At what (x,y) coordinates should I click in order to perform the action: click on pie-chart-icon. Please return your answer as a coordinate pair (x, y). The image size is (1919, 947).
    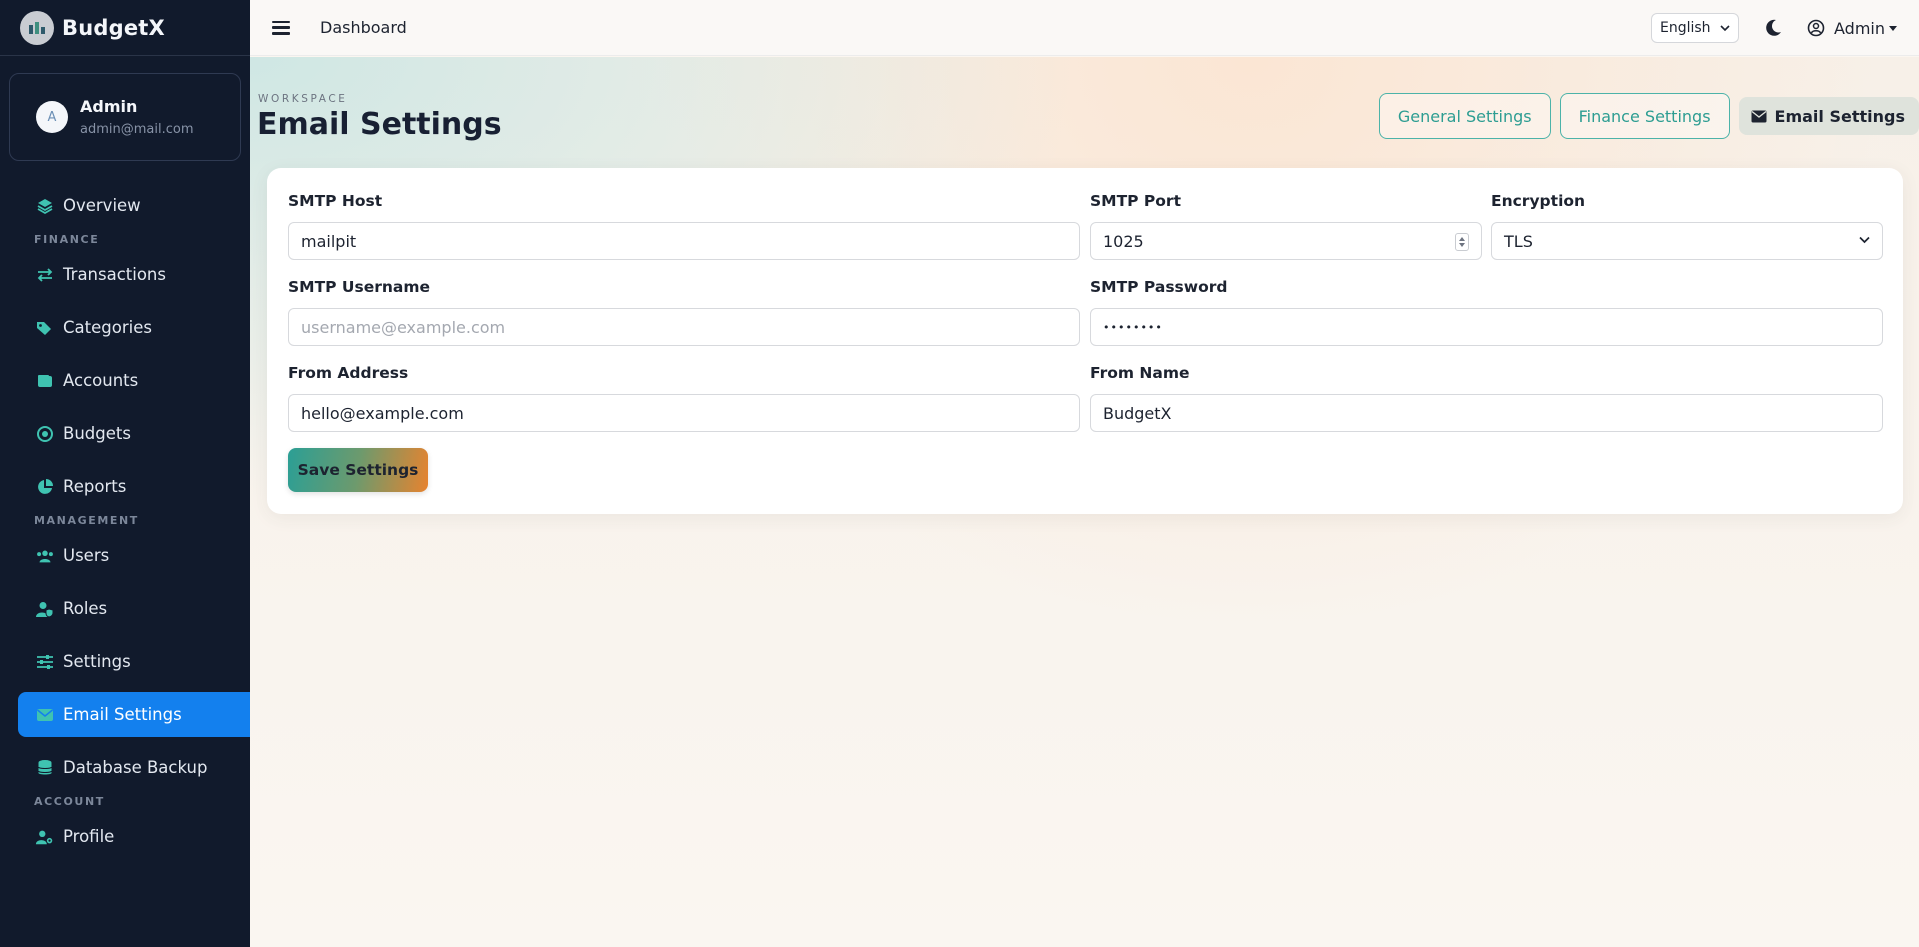
    Looking at the image, I should click on (45, 487).